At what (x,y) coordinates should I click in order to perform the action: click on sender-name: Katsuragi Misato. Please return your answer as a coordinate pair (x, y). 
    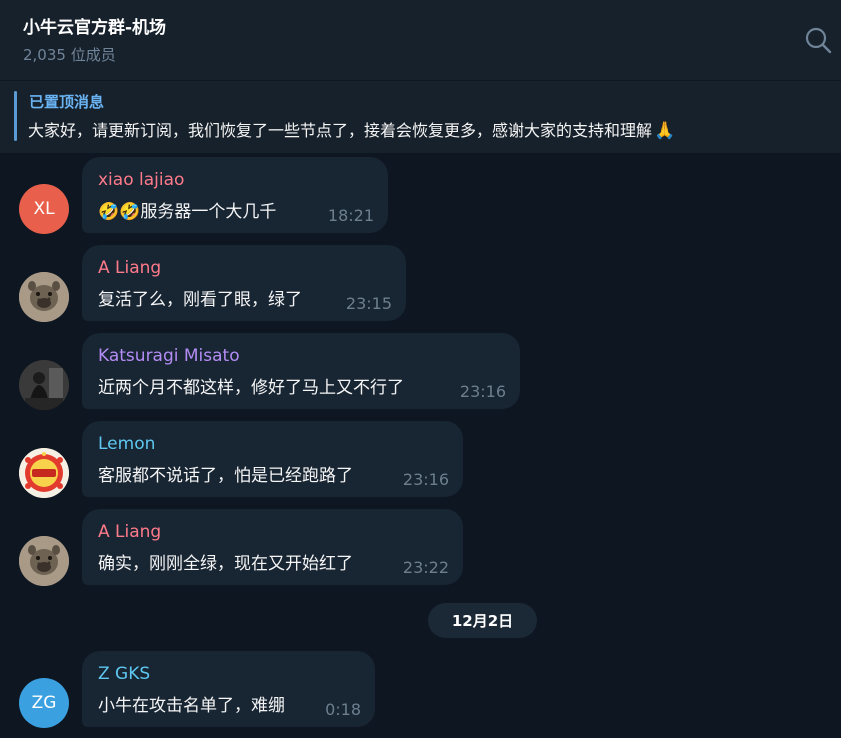
    Looking at the image, I should click on (169, 356).